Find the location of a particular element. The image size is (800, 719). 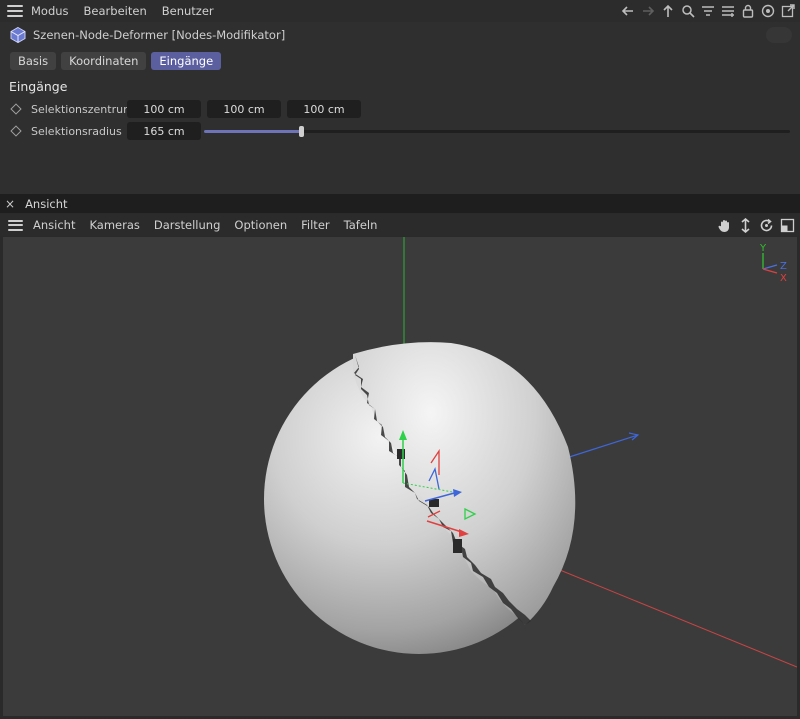

object-title: Szenen-Node-Deformer [Nodes-Modifikator] is located at coordinates (159, 35).